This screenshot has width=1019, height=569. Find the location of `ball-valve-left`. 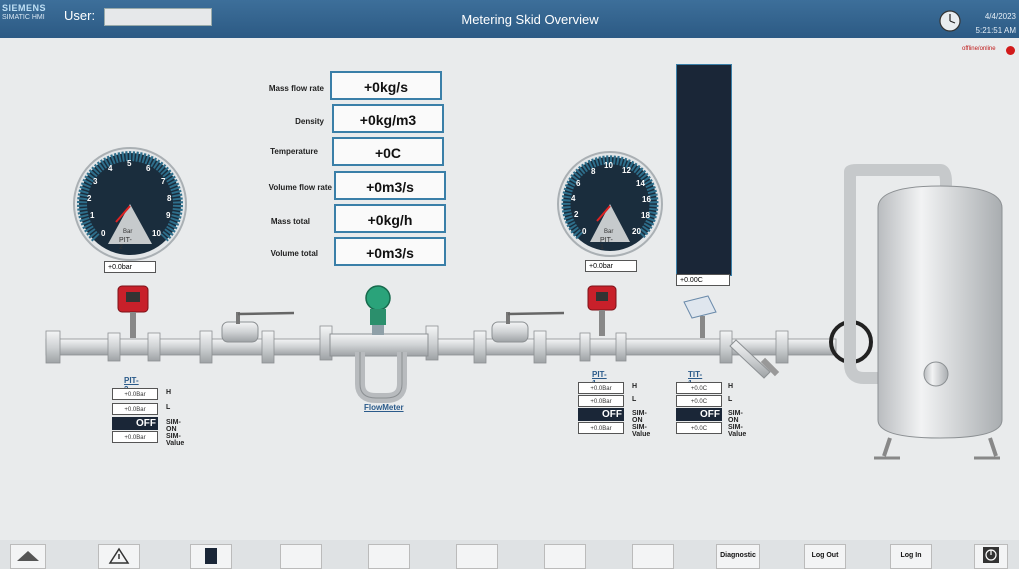

ball-valve-left is located at coordinates (258, 327).